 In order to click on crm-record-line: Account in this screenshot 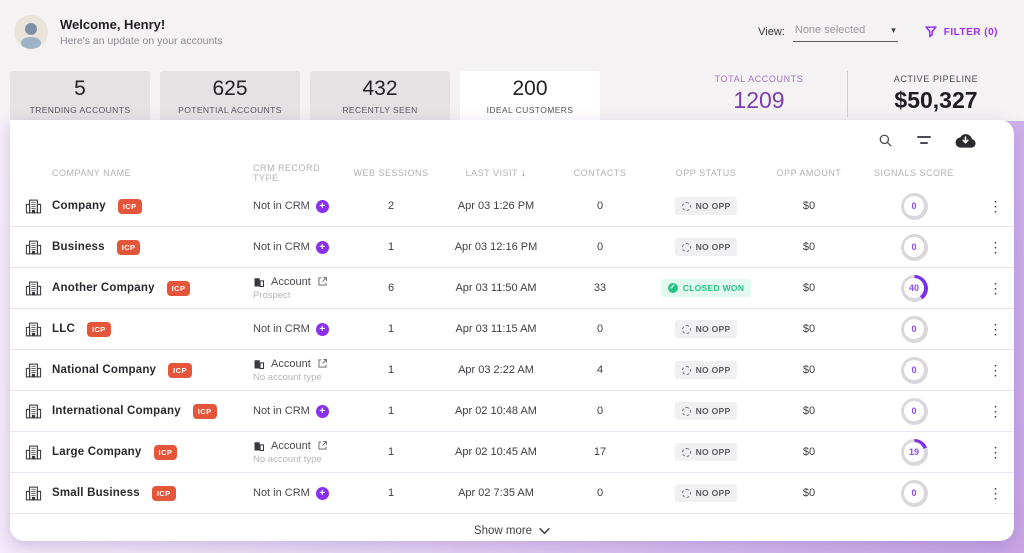, I will do `click(299, 364)`.